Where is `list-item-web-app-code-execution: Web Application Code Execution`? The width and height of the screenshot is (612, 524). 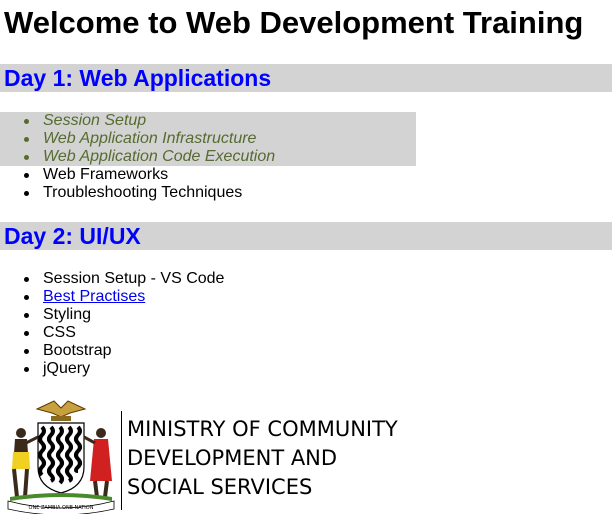
list-item-web-app-code-execution: Web Application Code Execution is located at coordinates (208, 157).